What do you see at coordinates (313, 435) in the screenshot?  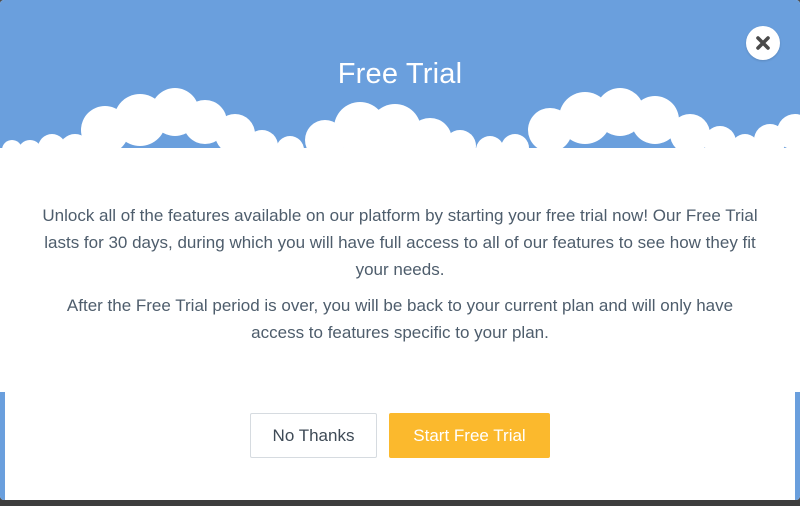 I see `no-thanks-button: No Thanks` at bounding box center [313, 435].